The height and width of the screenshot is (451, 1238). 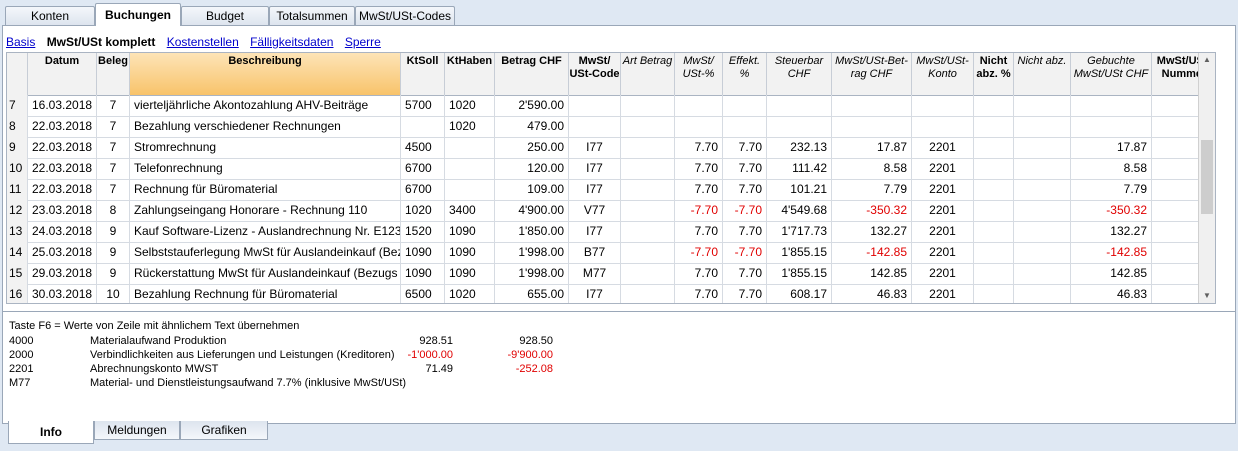 What do you see at coordinates (872, 210) in the screenshot?
I see `cell-mwst-betrag: -350.32` at bounding box center [872, 210].